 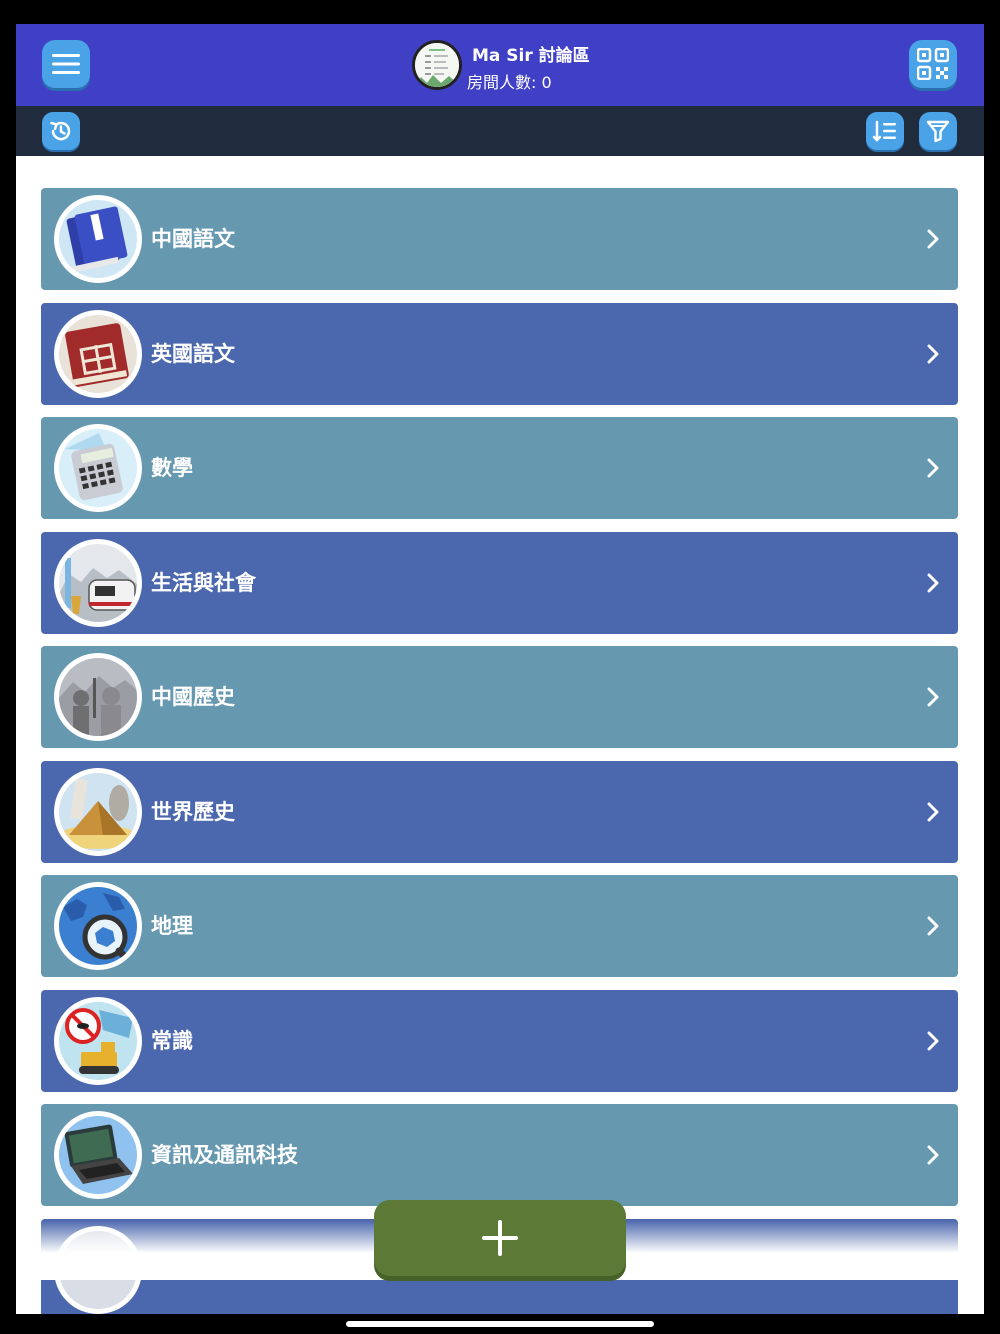 I want to click on terracotta-warrior-icon, so click(x=98, y=697).